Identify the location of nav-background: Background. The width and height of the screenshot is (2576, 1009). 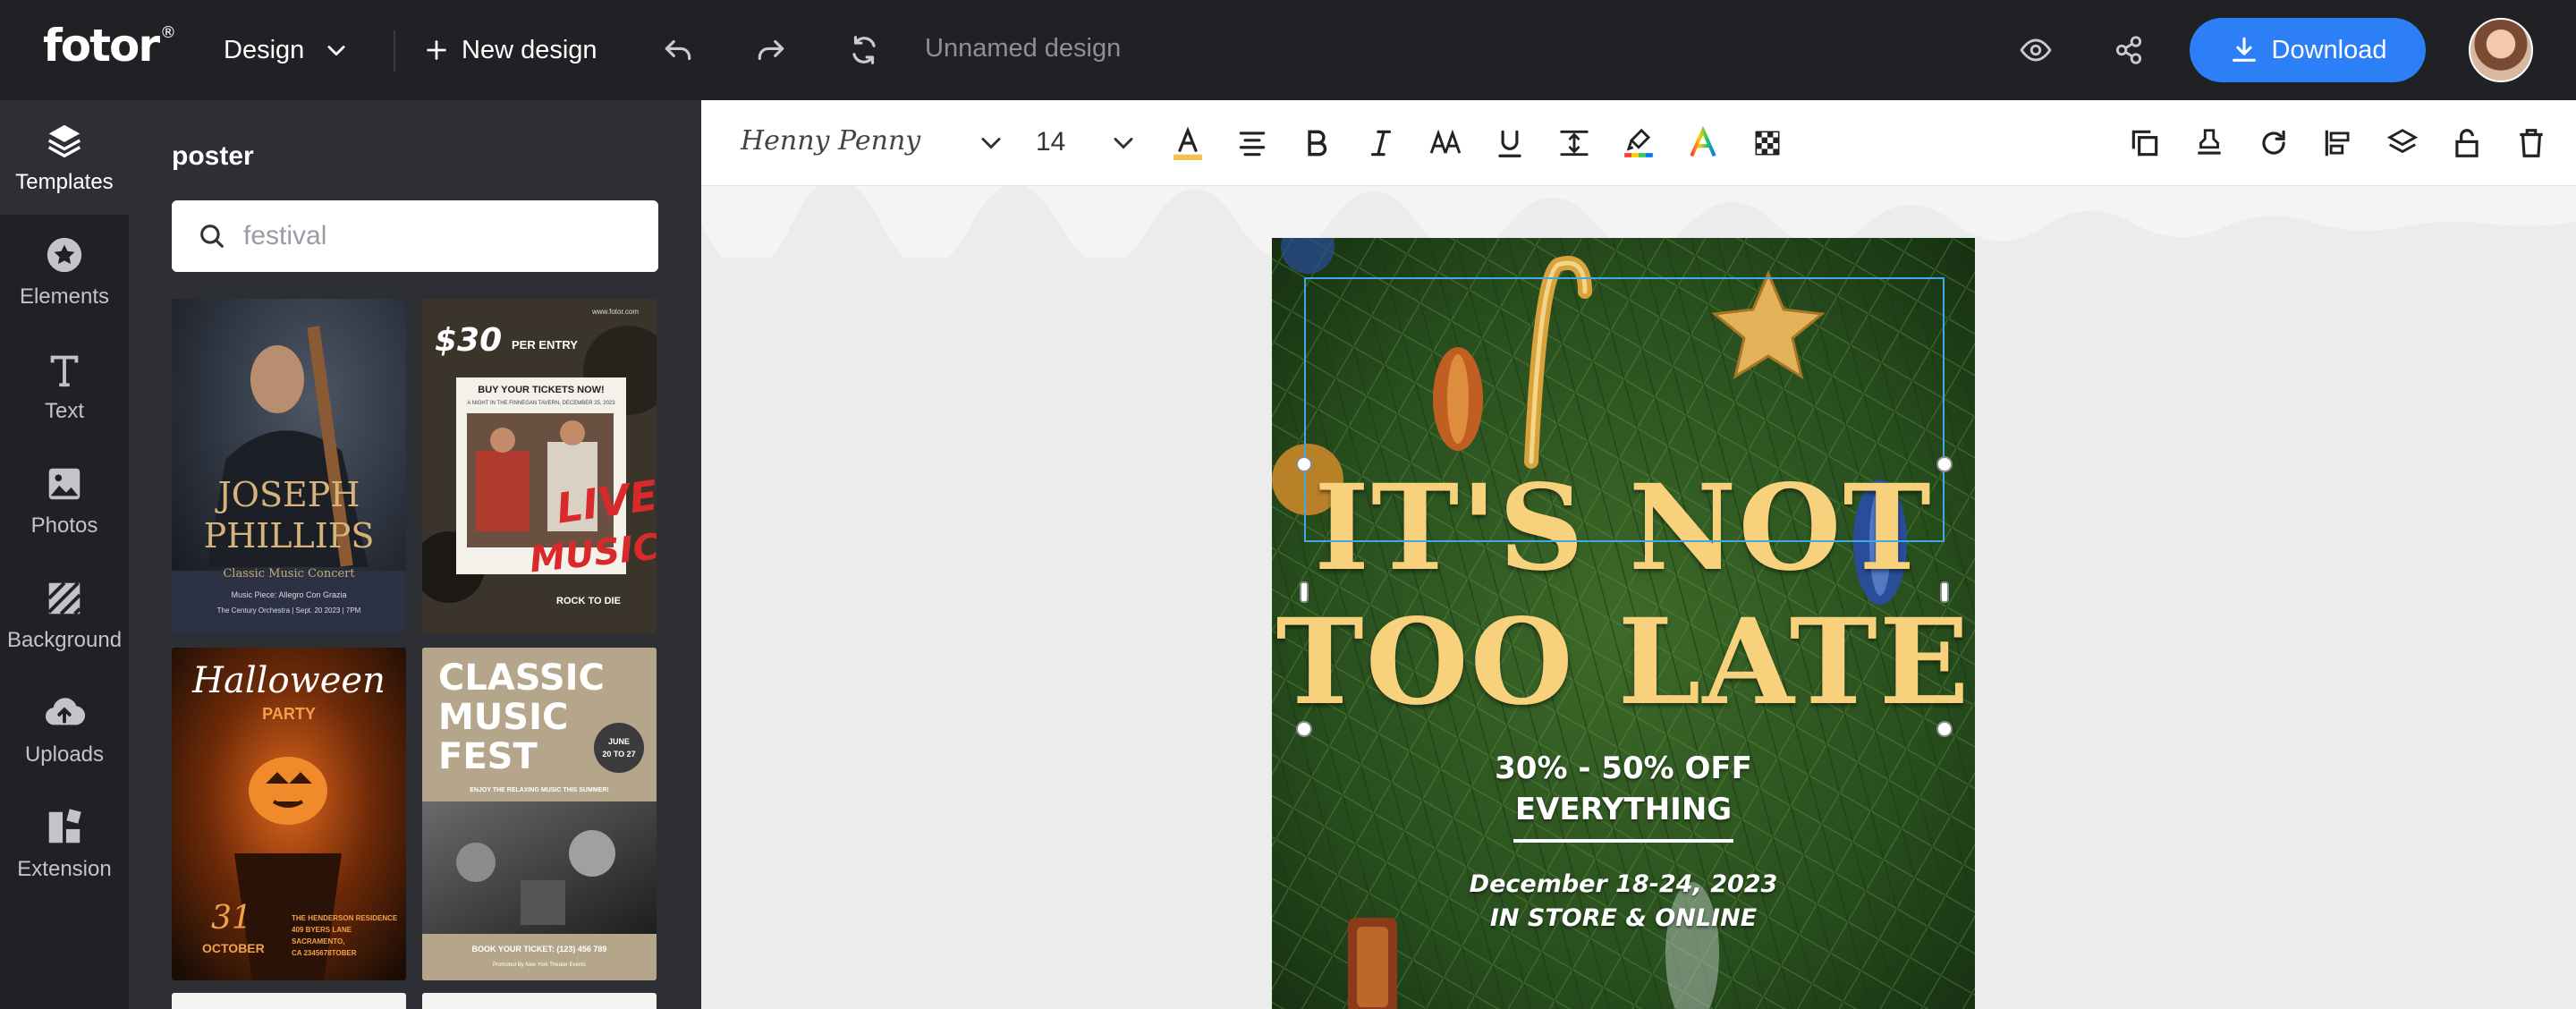
(64, 615).